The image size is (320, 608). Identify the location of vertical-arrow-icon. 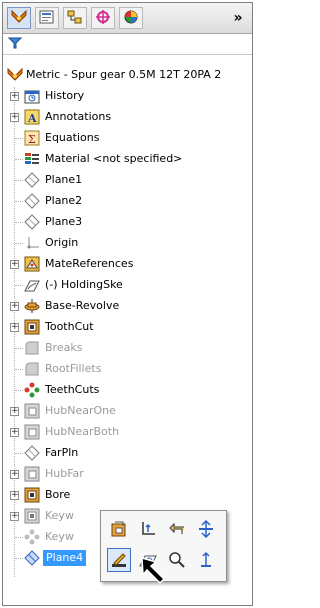
(206, 559).